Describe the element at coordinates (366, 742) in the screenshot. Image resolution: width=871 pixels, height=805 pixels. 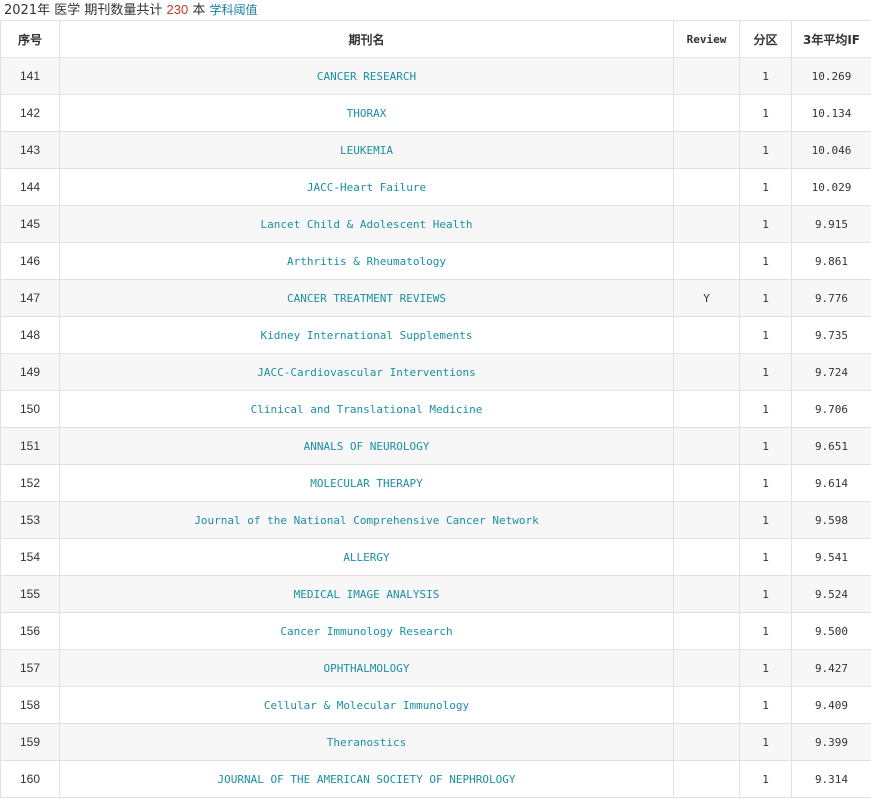
I see `journal-link: Theranostics` at that location.